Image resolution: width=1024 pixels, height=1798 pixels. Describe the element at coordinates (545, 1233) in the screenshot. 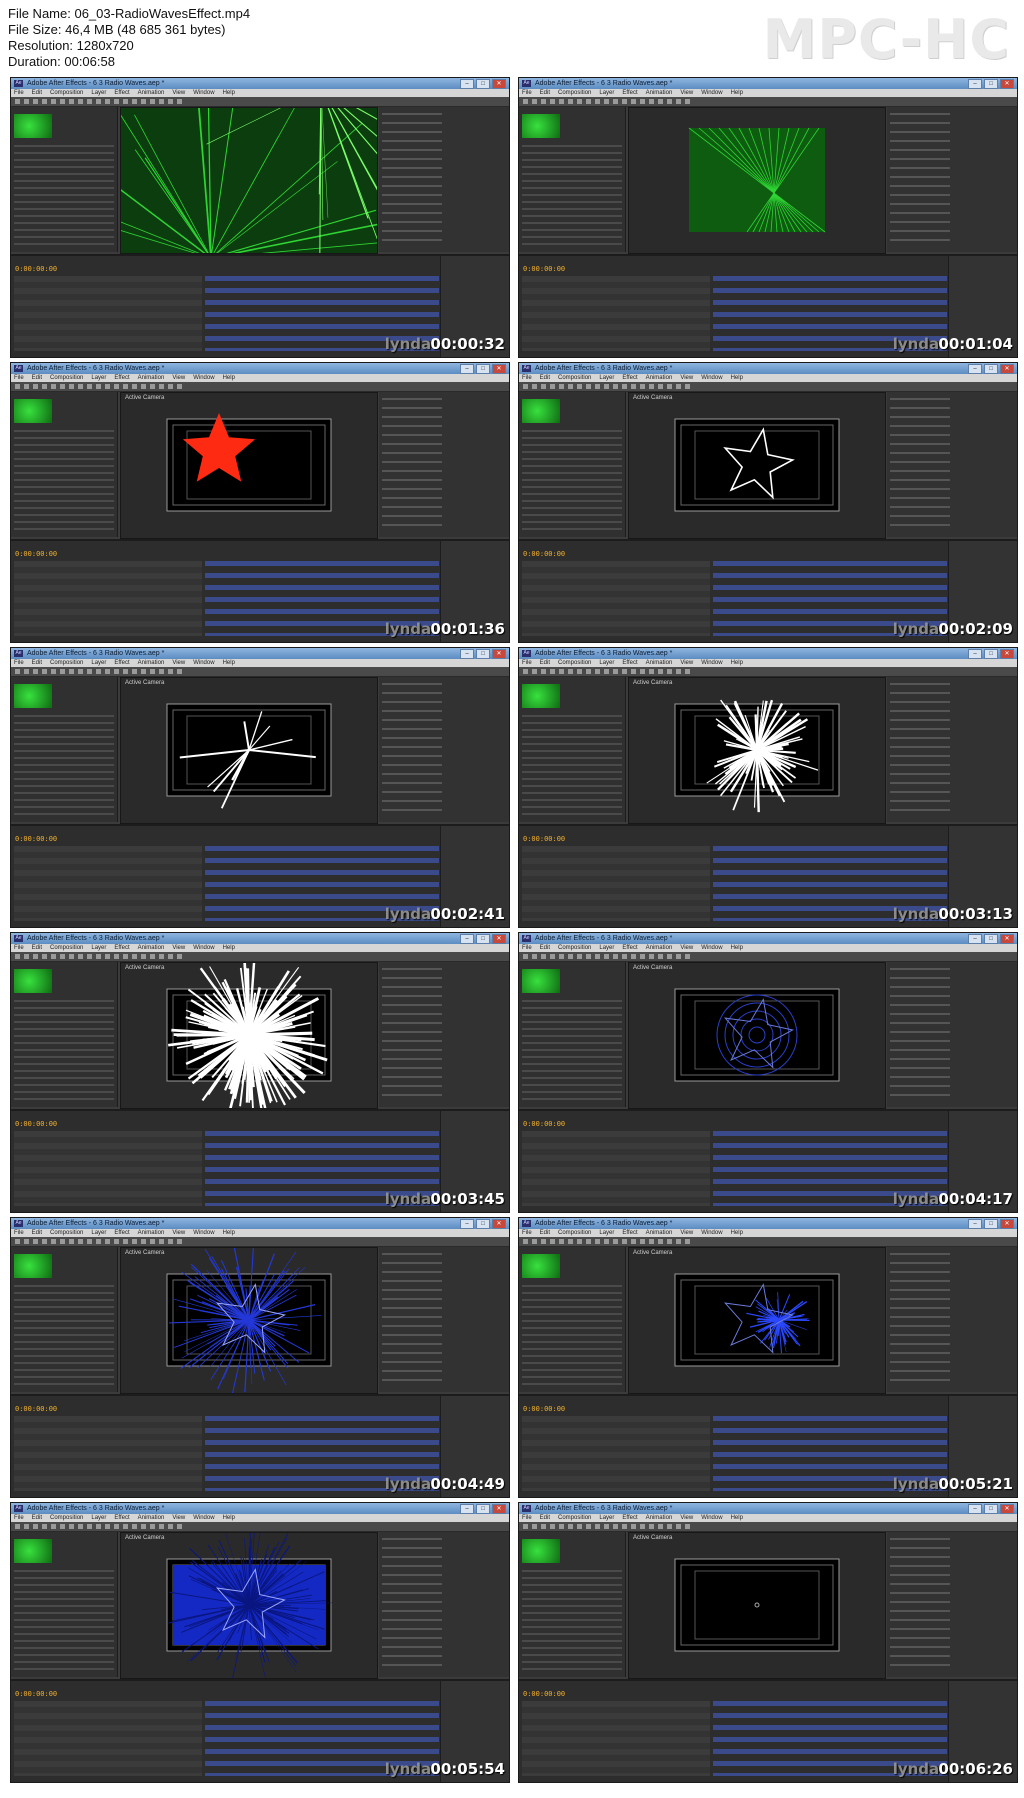

I see `menu-item: Edit` at that location.